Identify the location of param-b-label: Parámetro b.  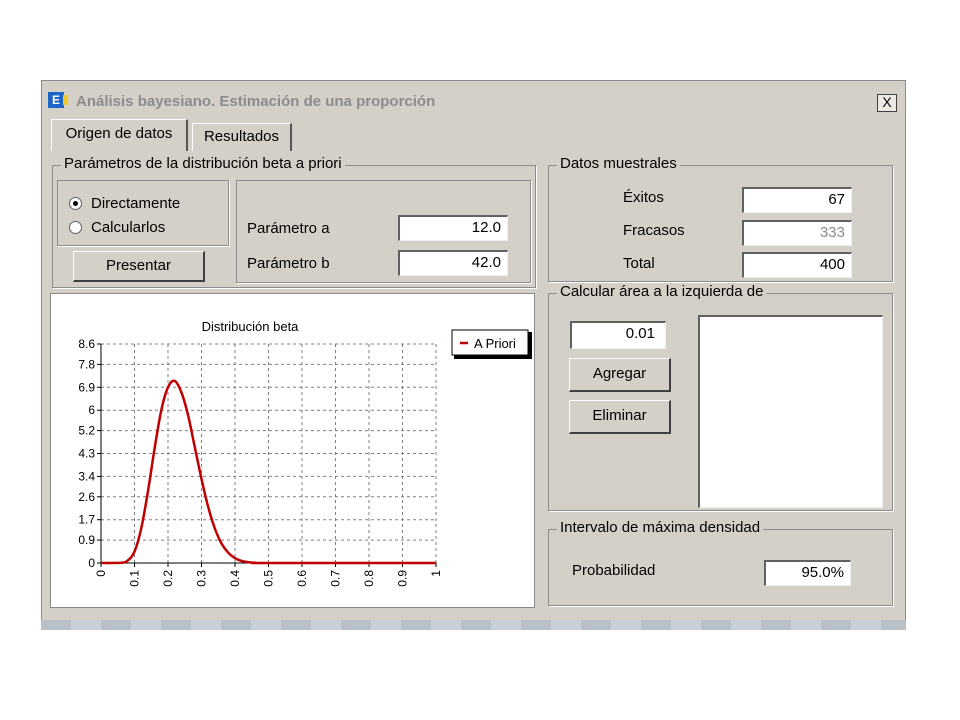
(288, 263).